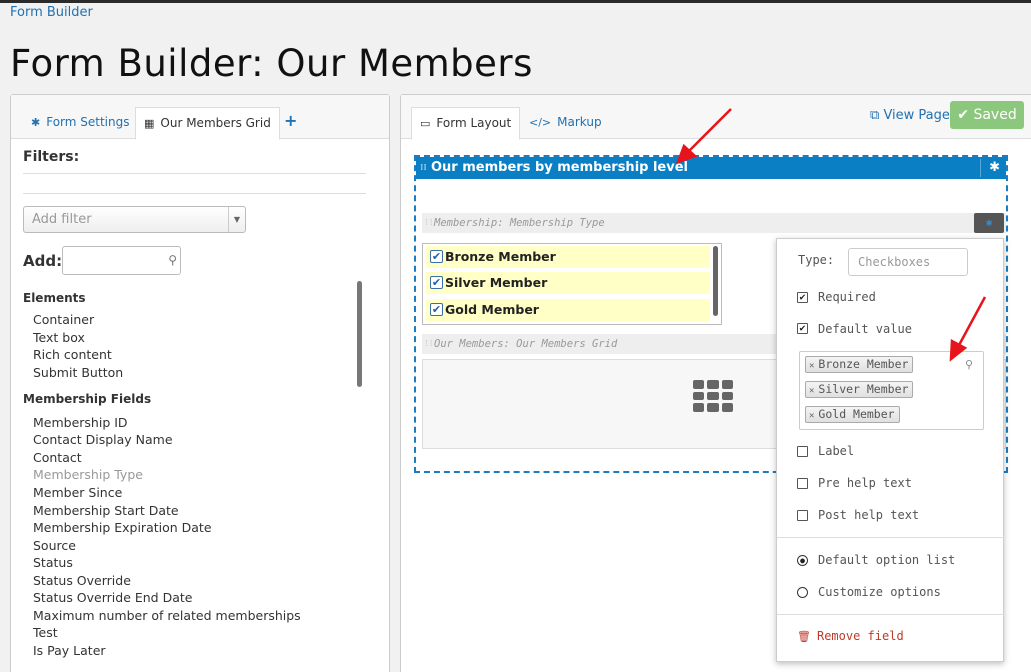 The width and height of the screenshot is (1031, 672). I want to click on label-checkbox, so click(802, 451).